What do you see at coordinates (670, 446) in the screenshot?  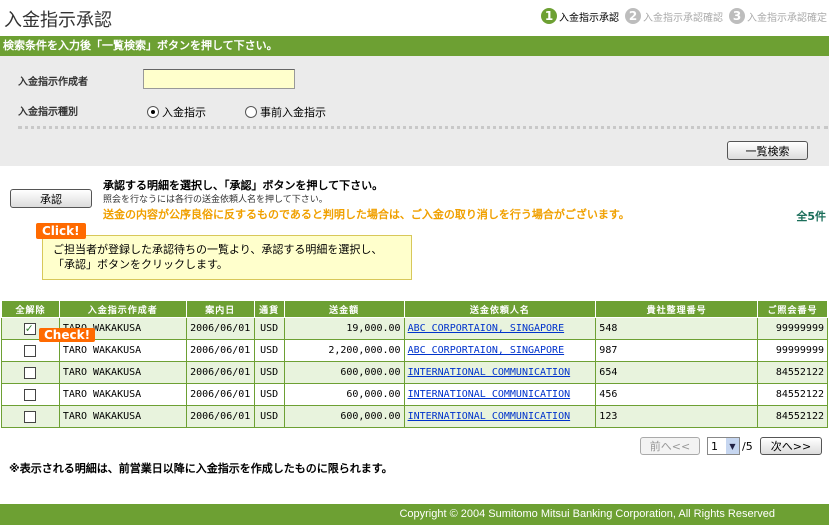 I see `prev-page-button: 前へ<<` at bounding box center [670, 446].